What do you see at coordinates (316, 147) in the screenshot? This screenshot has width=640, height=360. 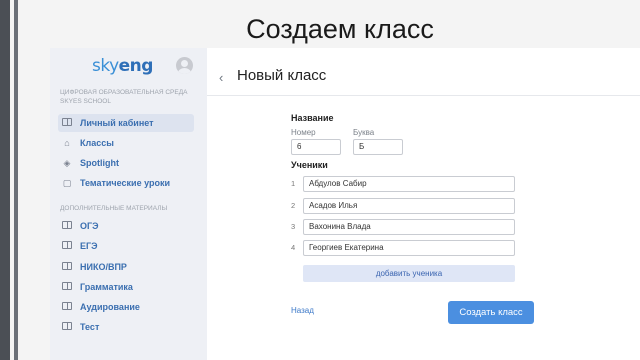 I see `number-field: 6` at bounding box center [316, 147].